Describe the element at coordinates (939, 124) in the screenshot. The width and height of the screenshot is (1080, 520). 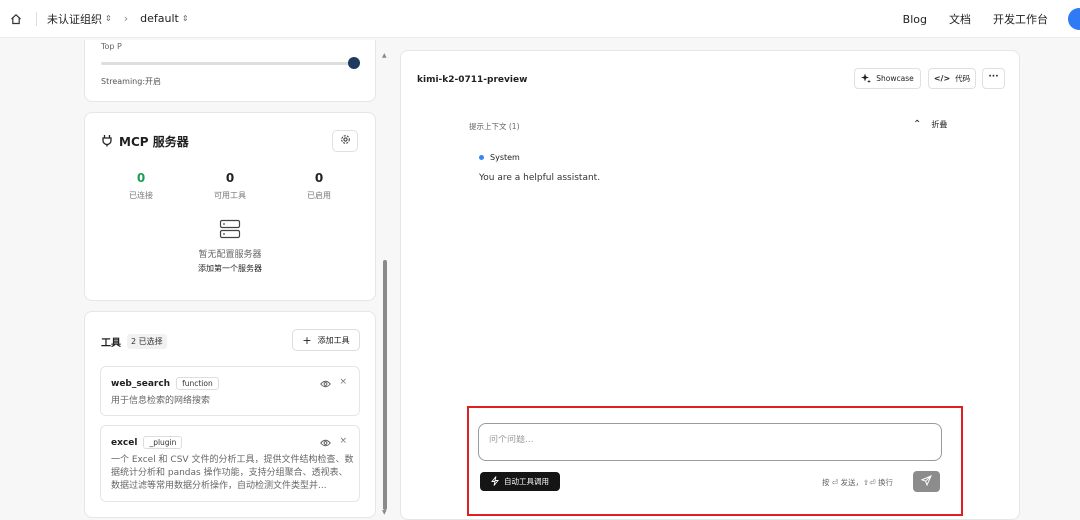
I see `collapse-label: 折叠` at that location.